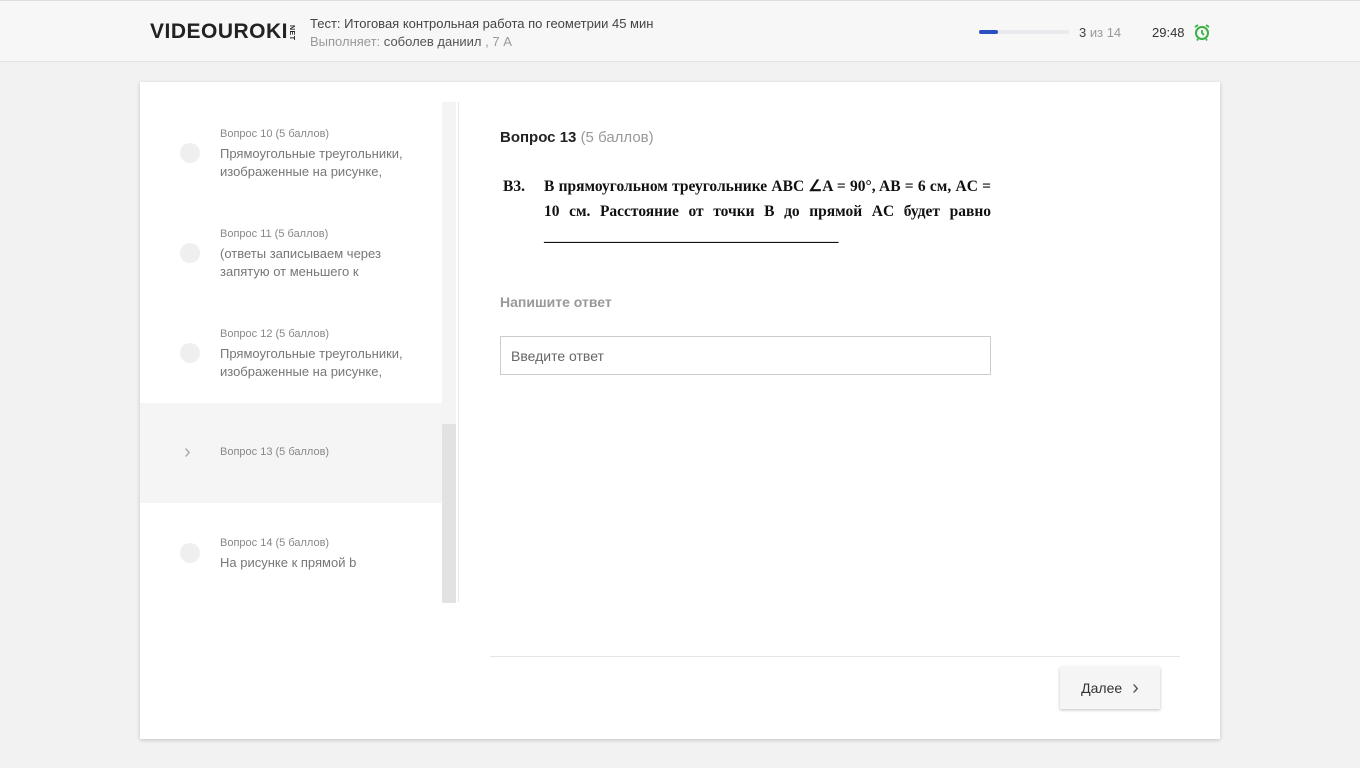 The height and width of the screenshot is (768, 1360). What do you see at coordinates (222, 32) in the screenshot?
I see `videouroki-logo: VIDEOUROKINET` at bounding box center [222, 32].